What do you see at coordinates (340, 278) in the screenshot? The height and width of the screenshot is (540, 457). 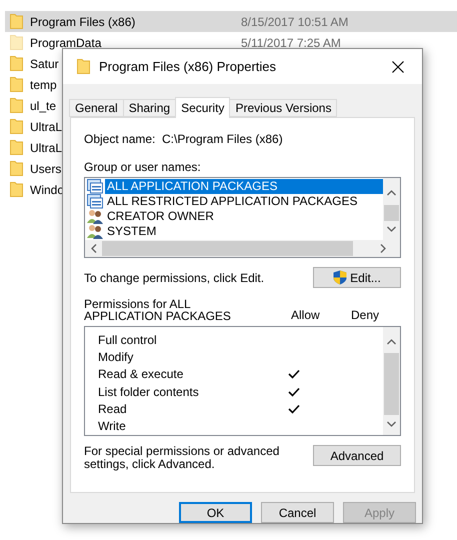 I see `shield-icon` at bounding box center [340, 278].